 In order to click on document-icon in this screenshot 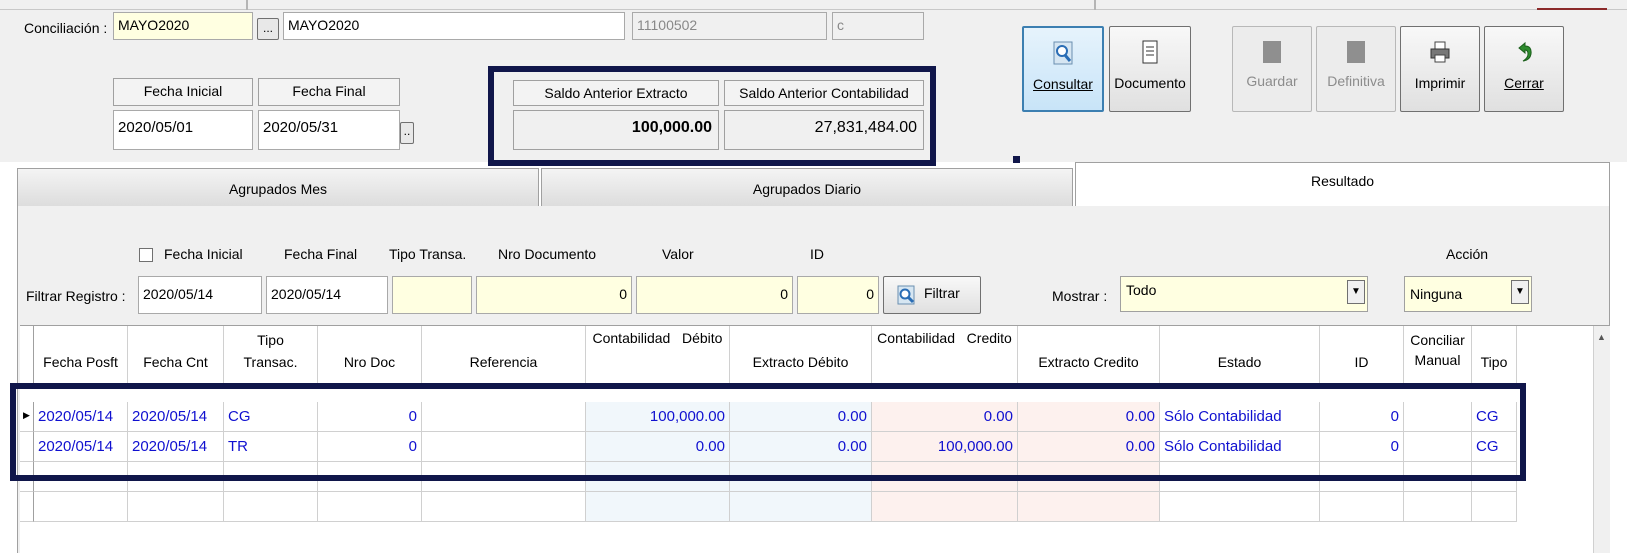, I will do `click(1150, 52)`.